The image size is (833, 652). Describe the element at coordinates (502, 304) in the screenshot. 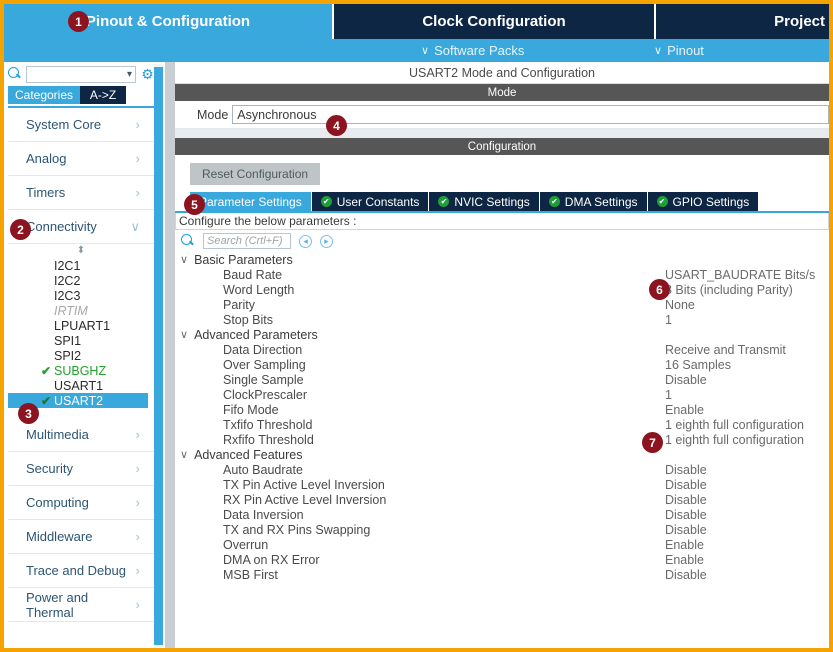

I see `parameter-row: Parity None` at that location.